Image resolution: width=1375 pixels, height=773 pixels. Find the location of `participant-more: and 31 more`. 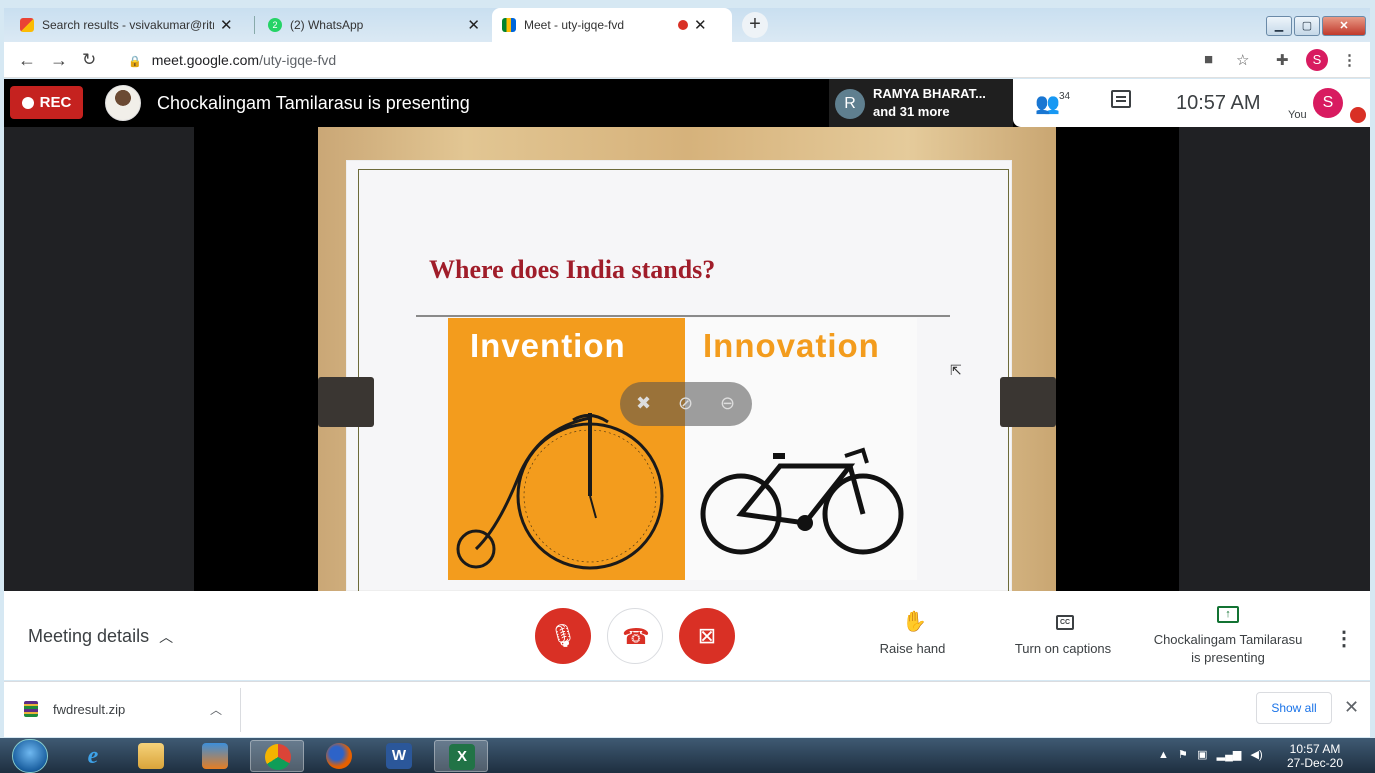

participant-more: and 31 more is located at coordinates (911, 111).